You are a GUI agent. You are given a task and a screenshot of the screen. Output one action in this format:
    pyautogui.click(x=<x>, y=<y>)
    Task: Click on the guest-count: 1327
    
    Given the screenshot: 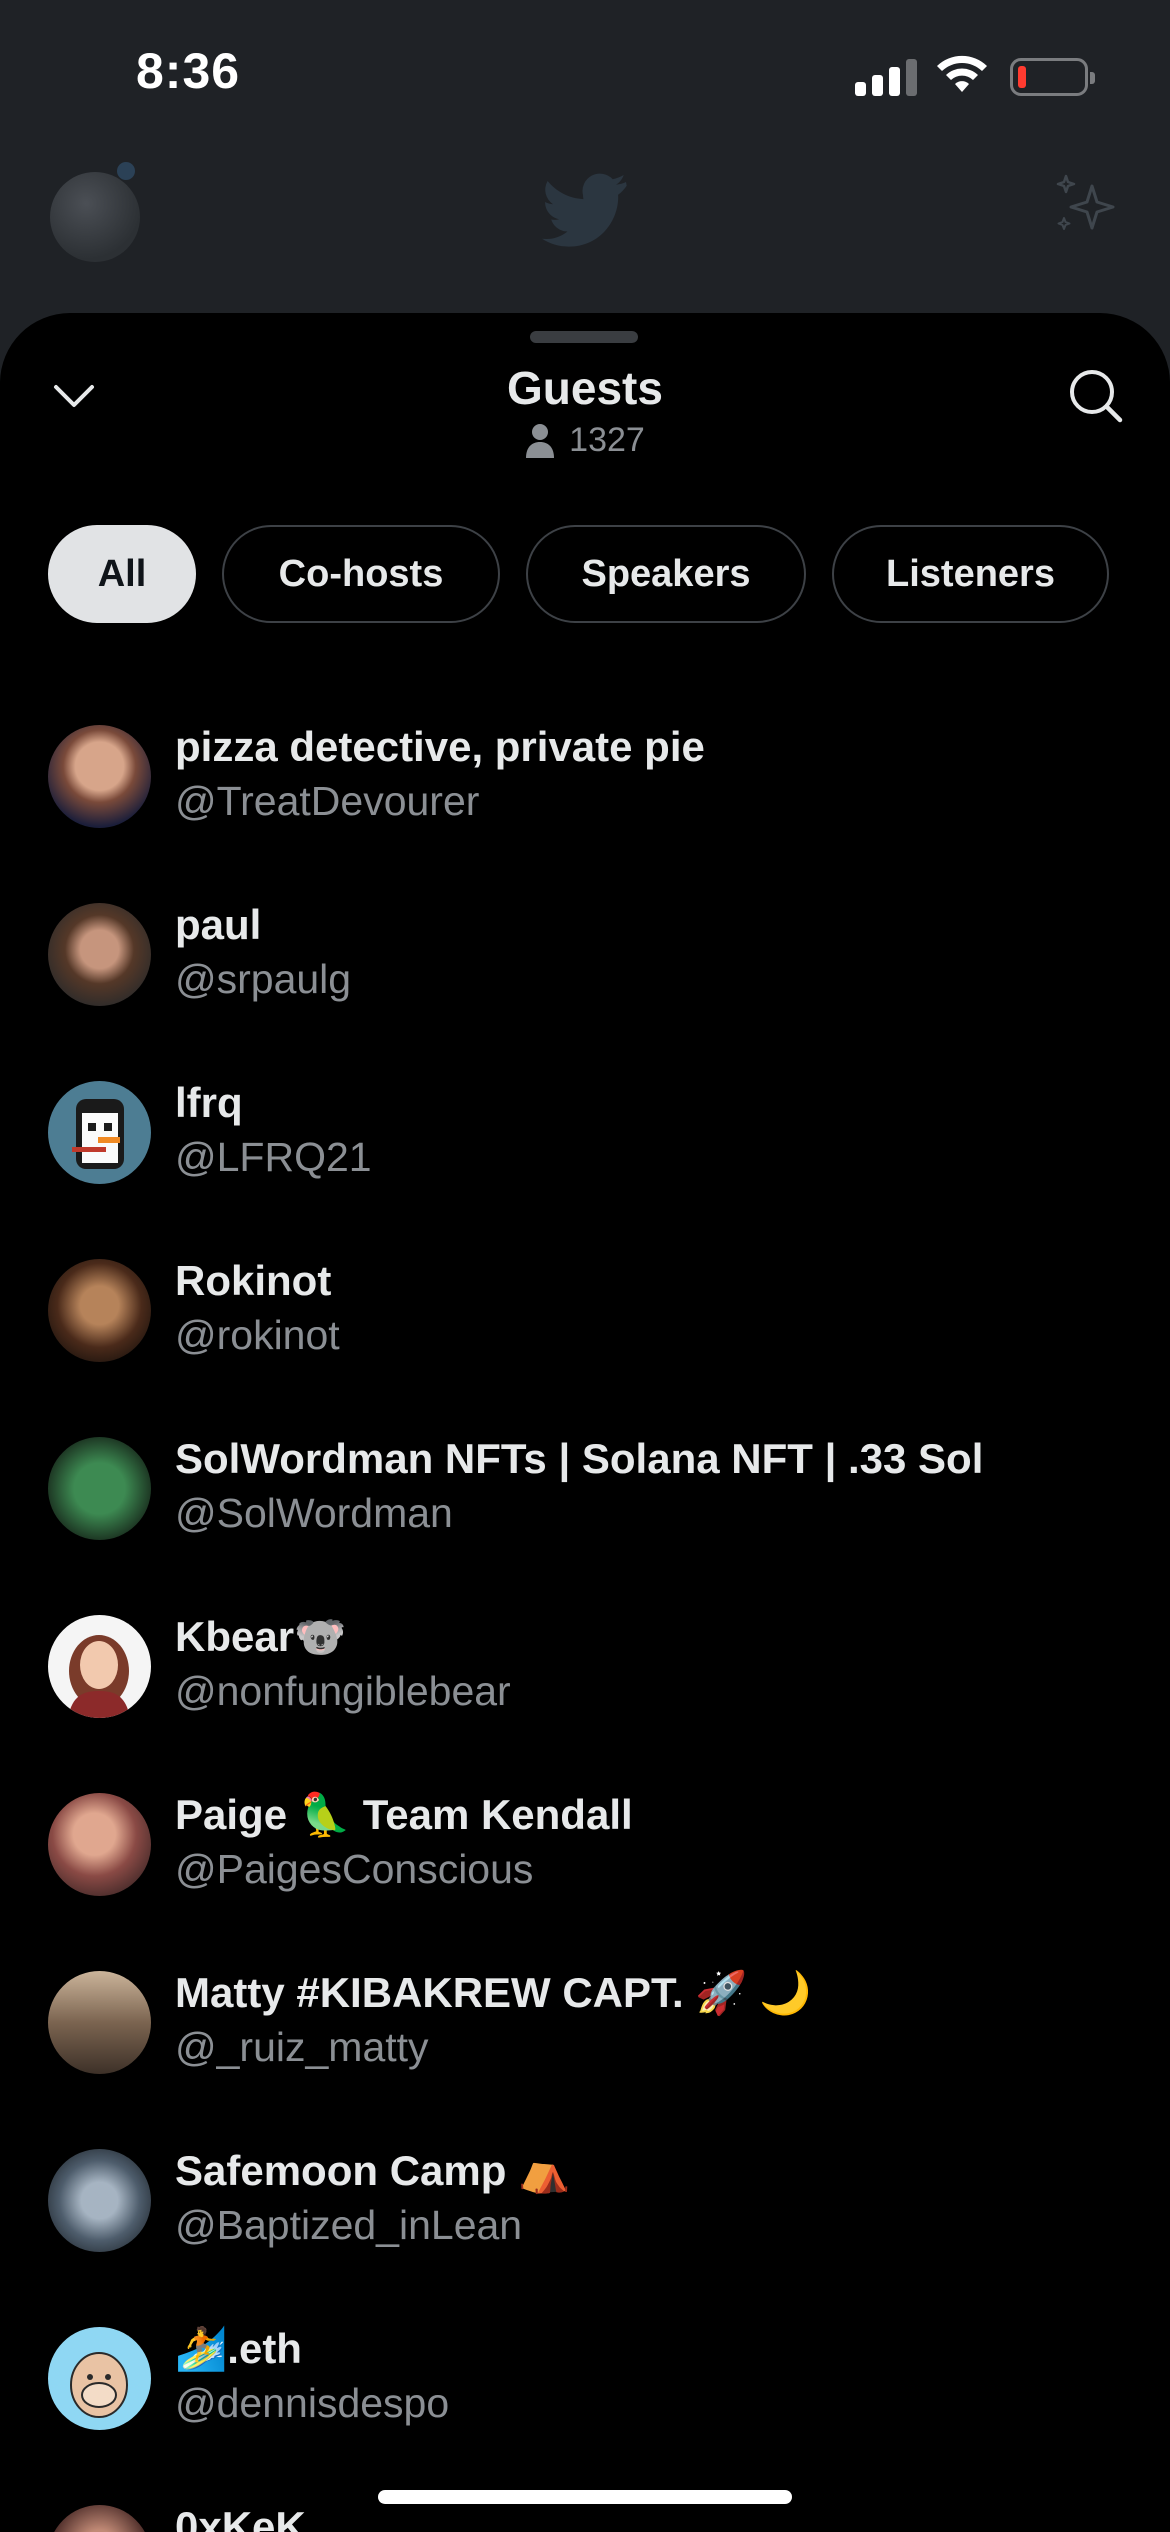 What is the action you would take?
    pyautogui.click(x=585, y=440)
    